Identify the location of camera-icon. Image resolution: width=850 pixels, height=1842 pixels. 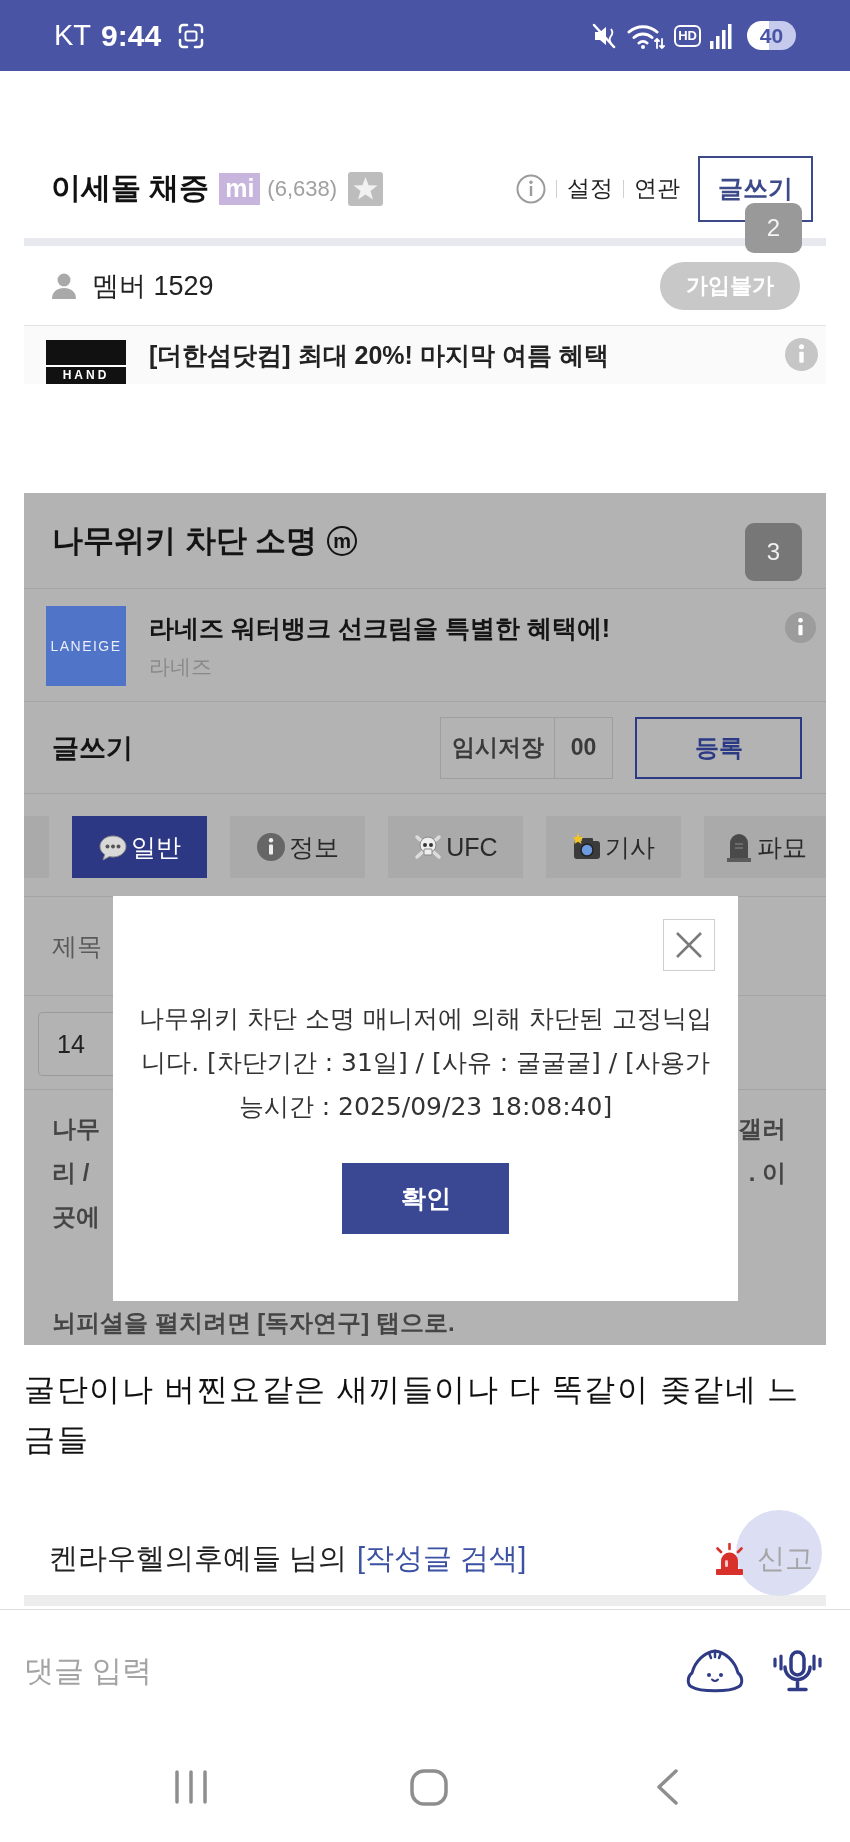
(587, 847).